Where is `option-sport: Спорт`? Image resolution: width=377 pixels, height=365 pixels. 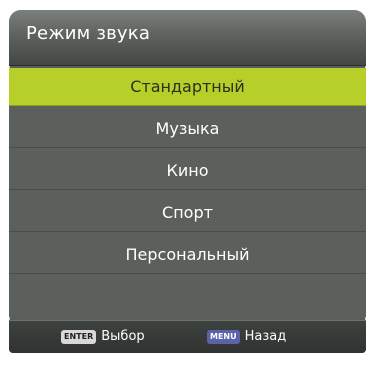 option-sport: Спорт is located at coordinates (187, 213).